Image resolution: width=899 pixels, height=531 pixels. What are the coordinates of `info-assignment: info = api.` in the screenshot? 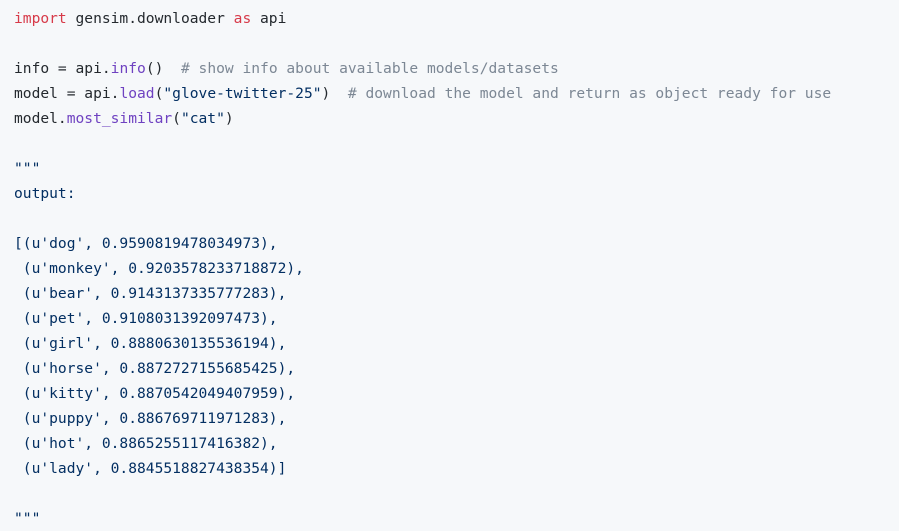 It's located at (62, 68).